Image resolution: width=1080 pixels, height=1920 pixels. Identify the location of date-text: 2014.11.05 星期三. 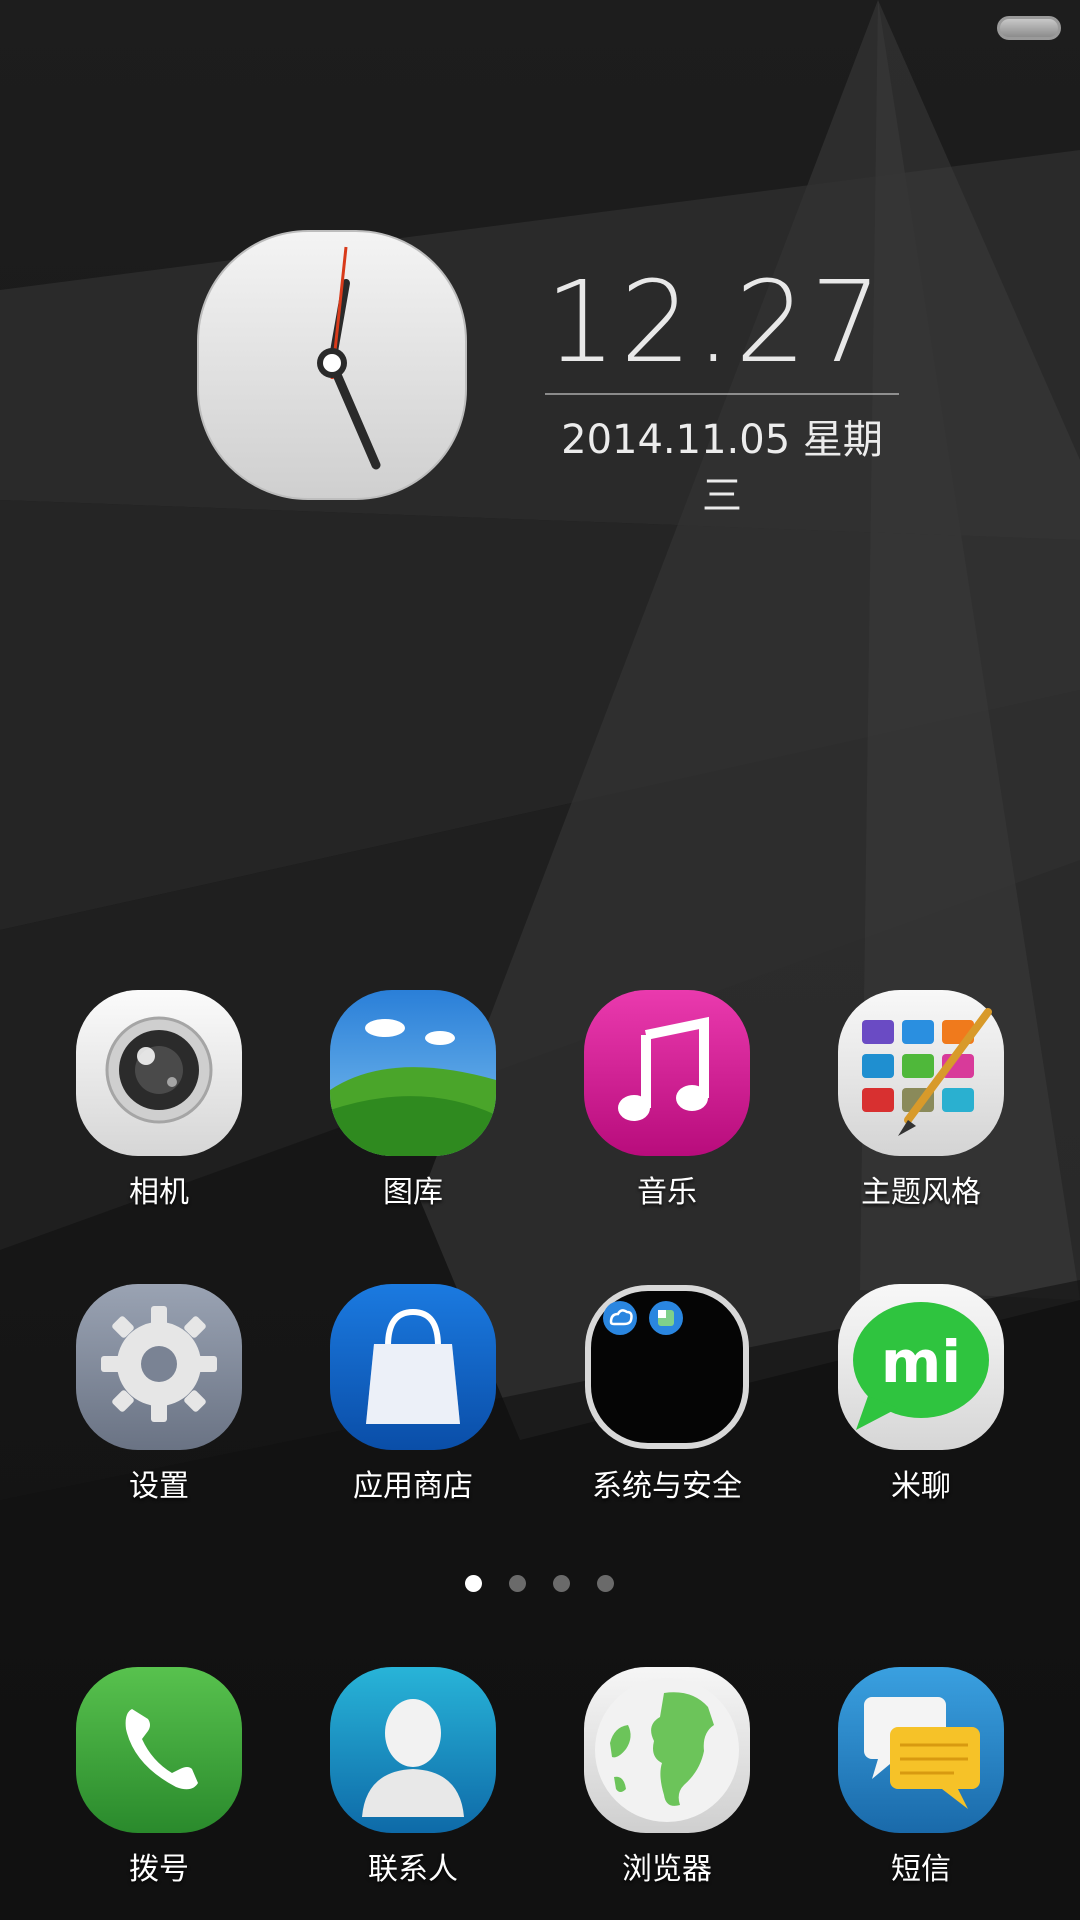
(722, 468).